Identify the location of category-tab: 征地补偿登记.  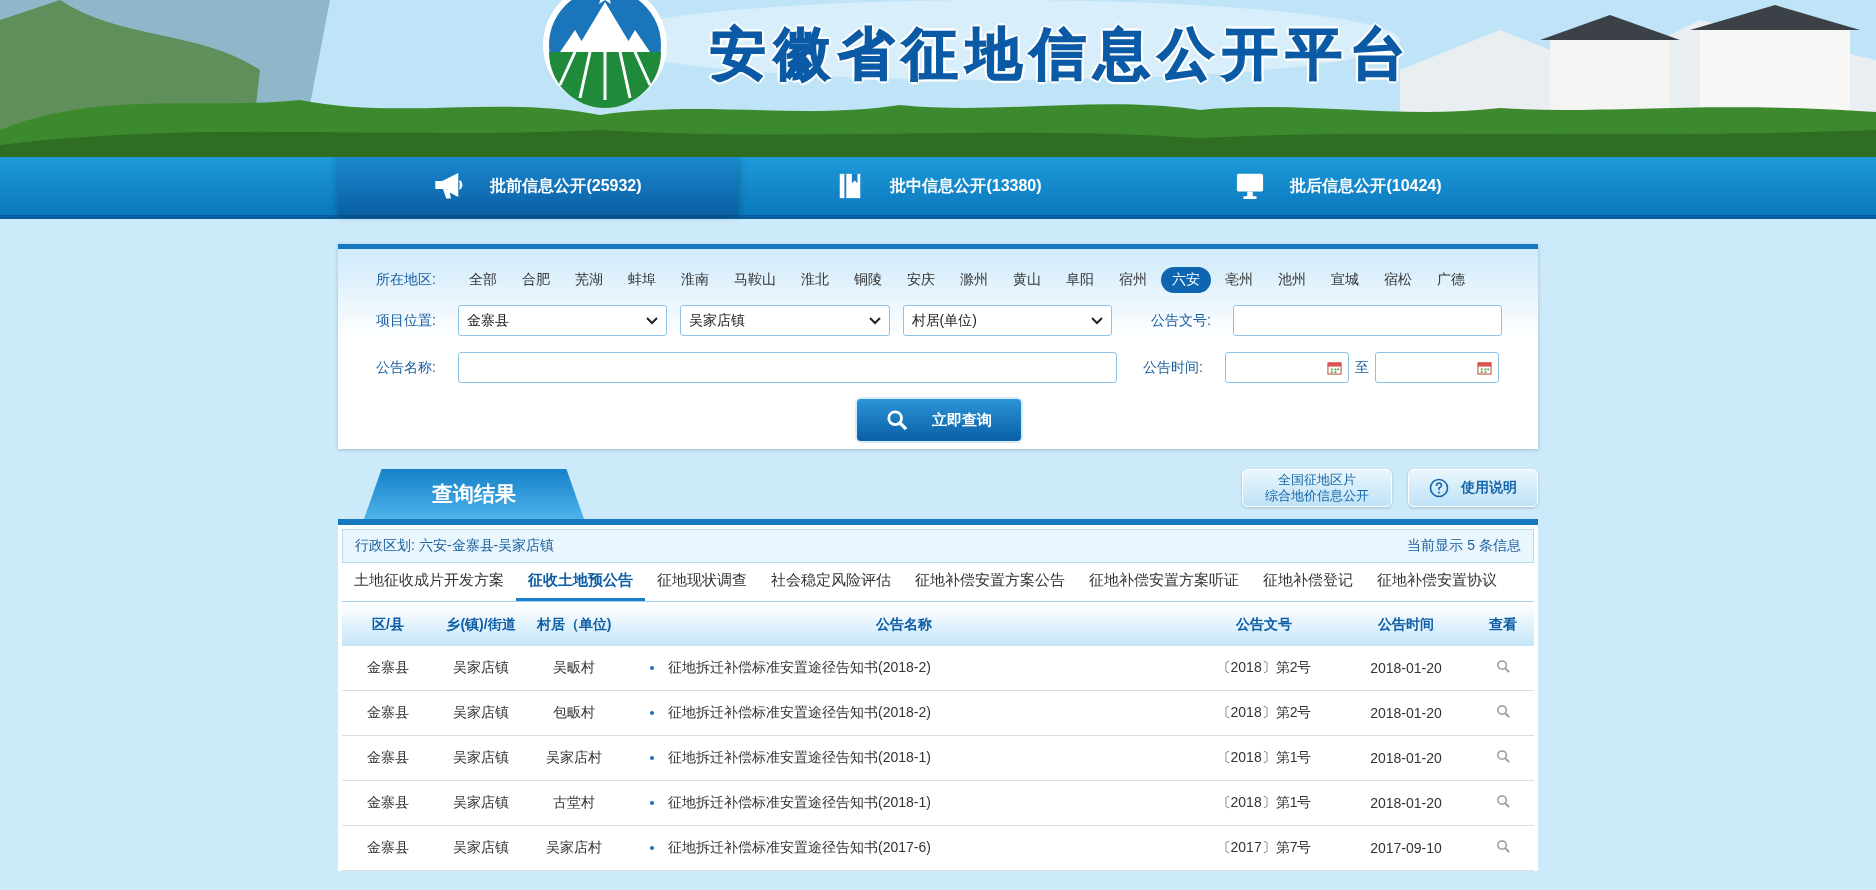
(1308, 582).